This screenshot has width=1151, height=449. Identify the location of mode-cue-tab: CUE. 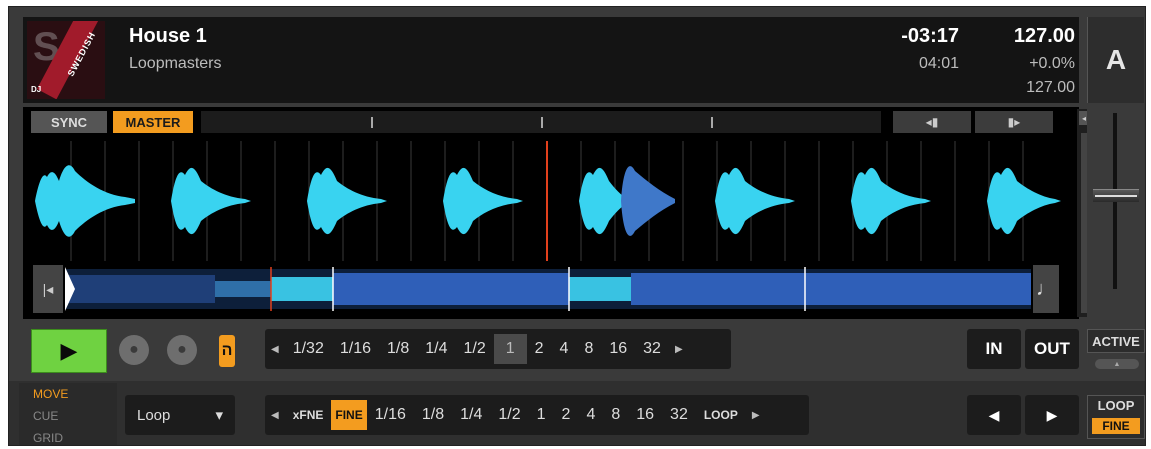
(45, 416).